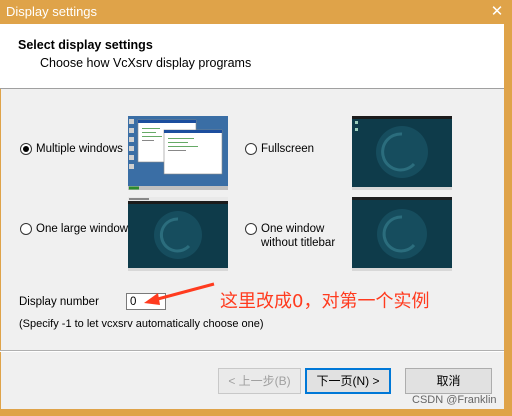 This screenshot has width=512, height=416. Describe the element at coordinates (287, 149) in the screenshot. I see `option-fullscreen-label: Fullscreen` at that location.